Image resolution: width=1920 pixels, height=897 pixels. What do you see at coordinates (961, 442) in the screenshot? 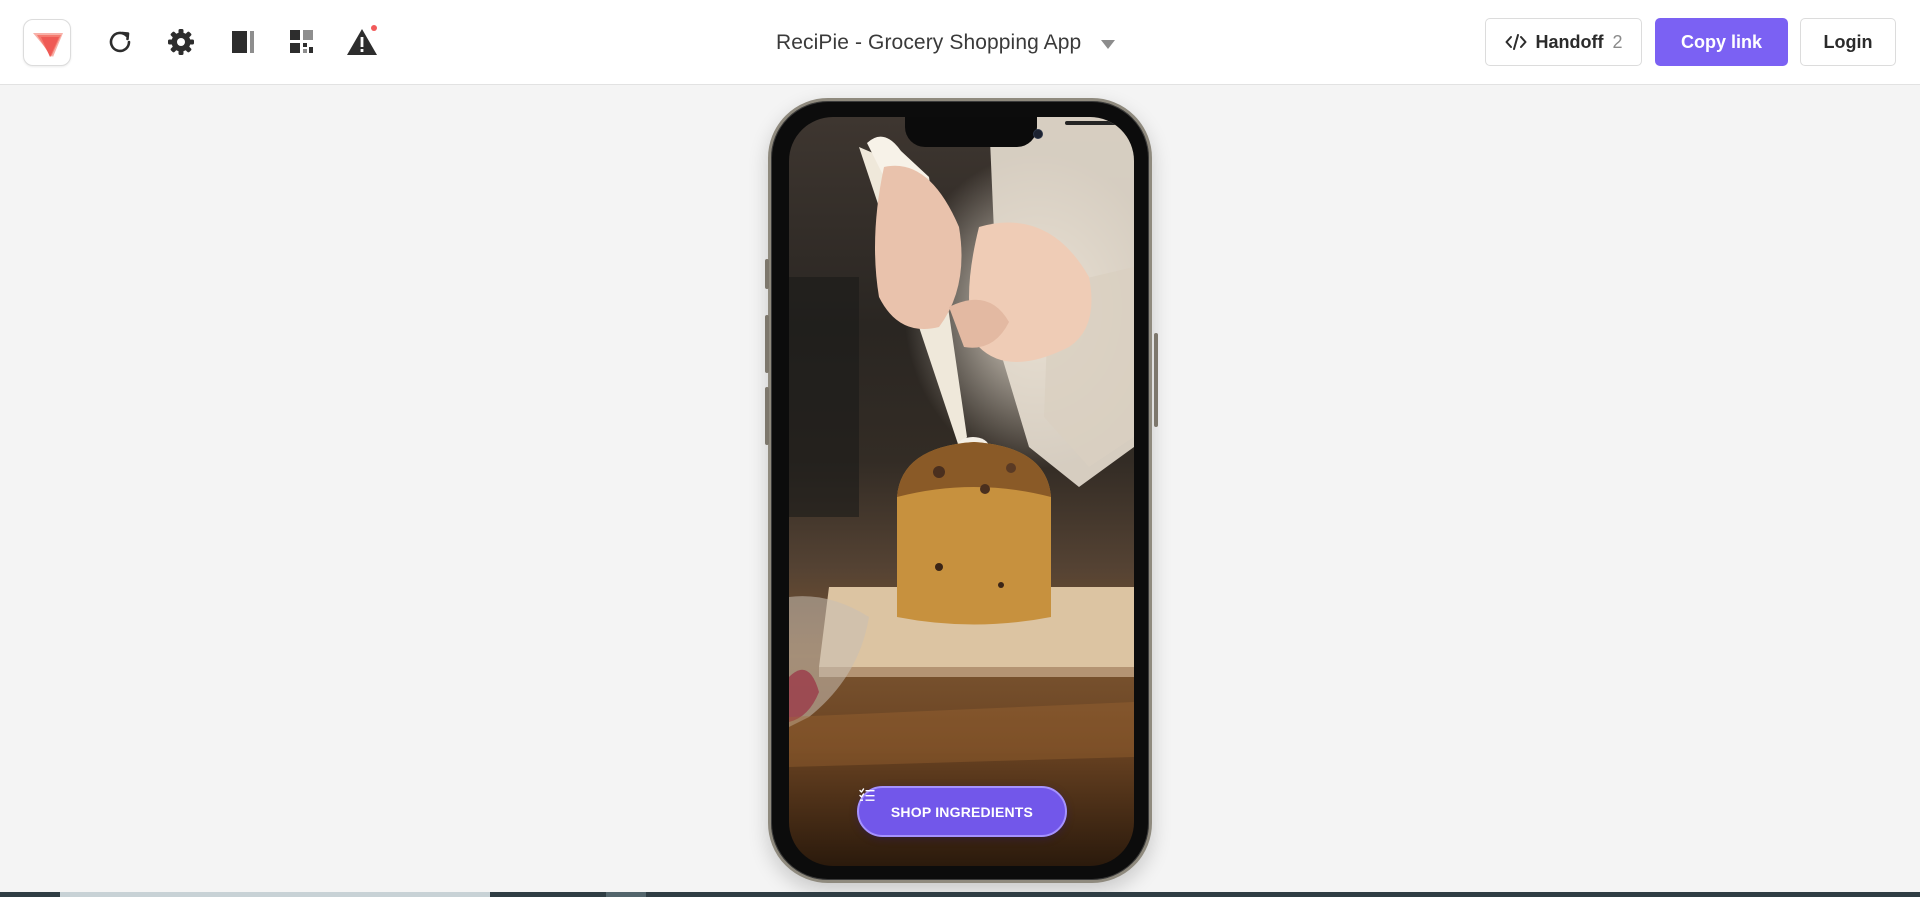
I see `hero-photo` at bounding box center [961, 442].